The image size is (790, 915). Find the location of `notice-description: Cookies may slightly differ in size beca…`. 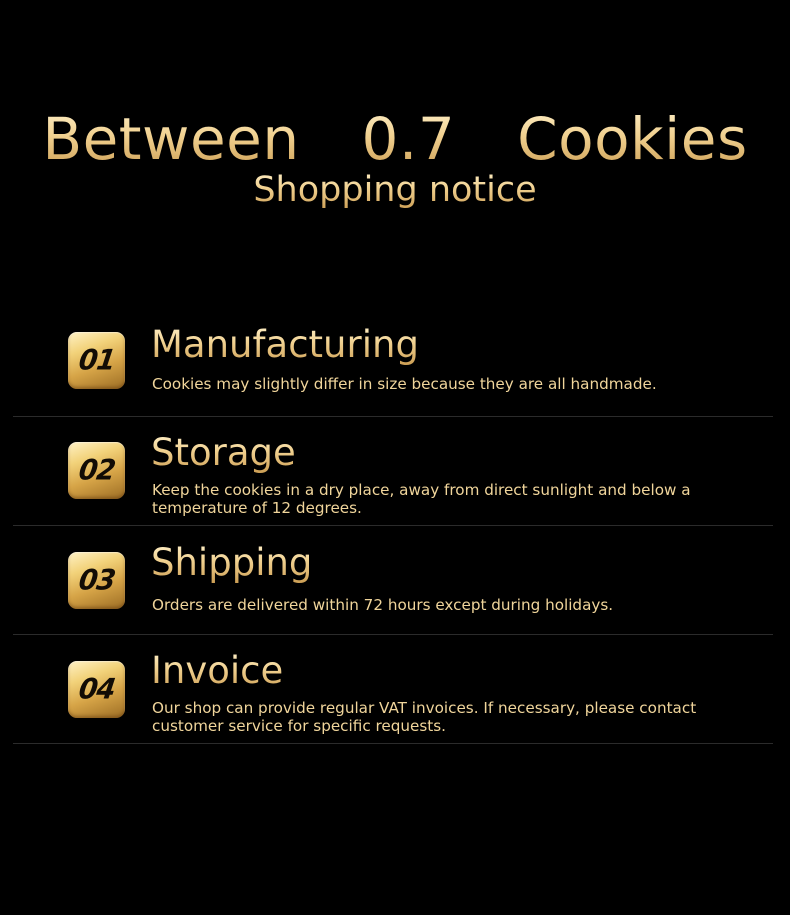

notice-description: Cookies may slightly differ in size beca… is located at coordinates (404, 384).